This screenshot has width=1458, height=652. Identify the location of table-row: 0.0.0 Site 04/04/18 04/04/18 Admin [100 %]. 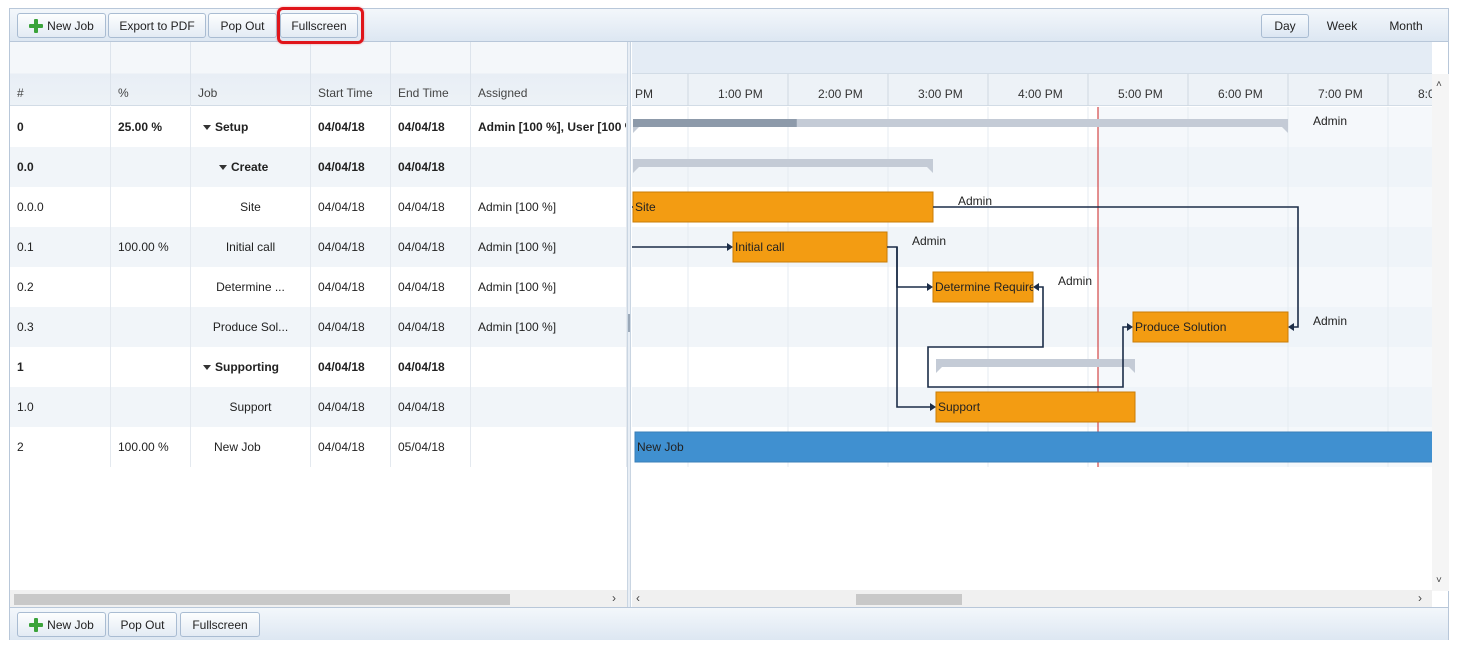
(318, 207).